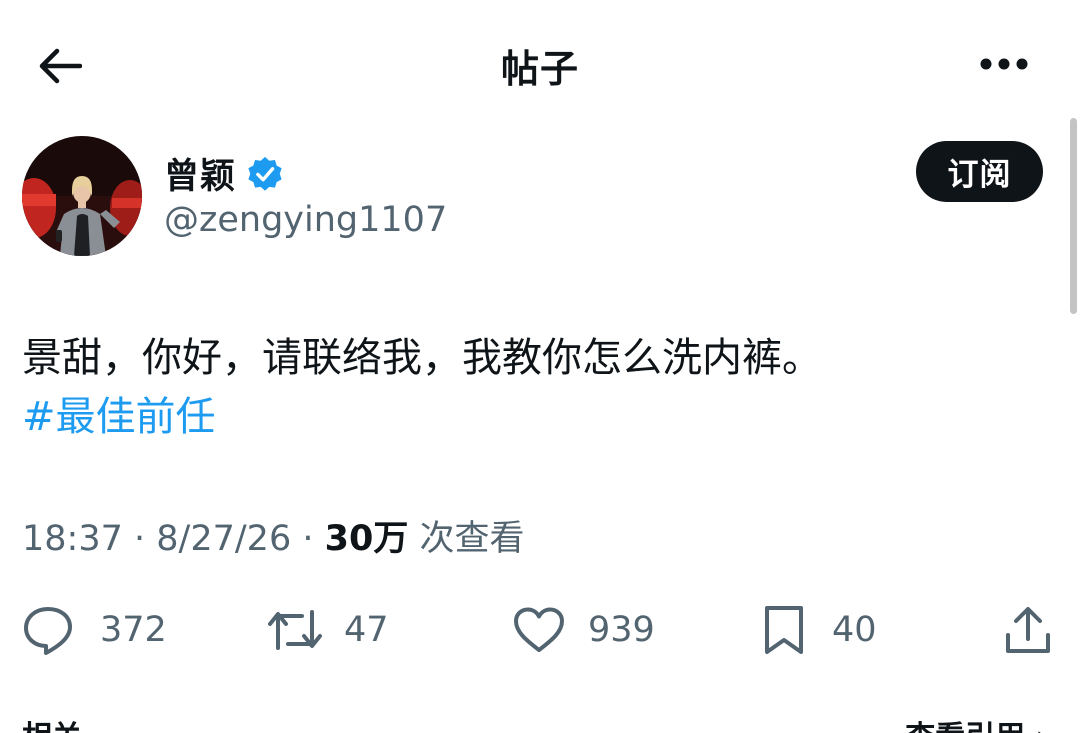 This screenshot has width=1080, height=733. I want to click on bookmark-count: 40, so click(854, 630).